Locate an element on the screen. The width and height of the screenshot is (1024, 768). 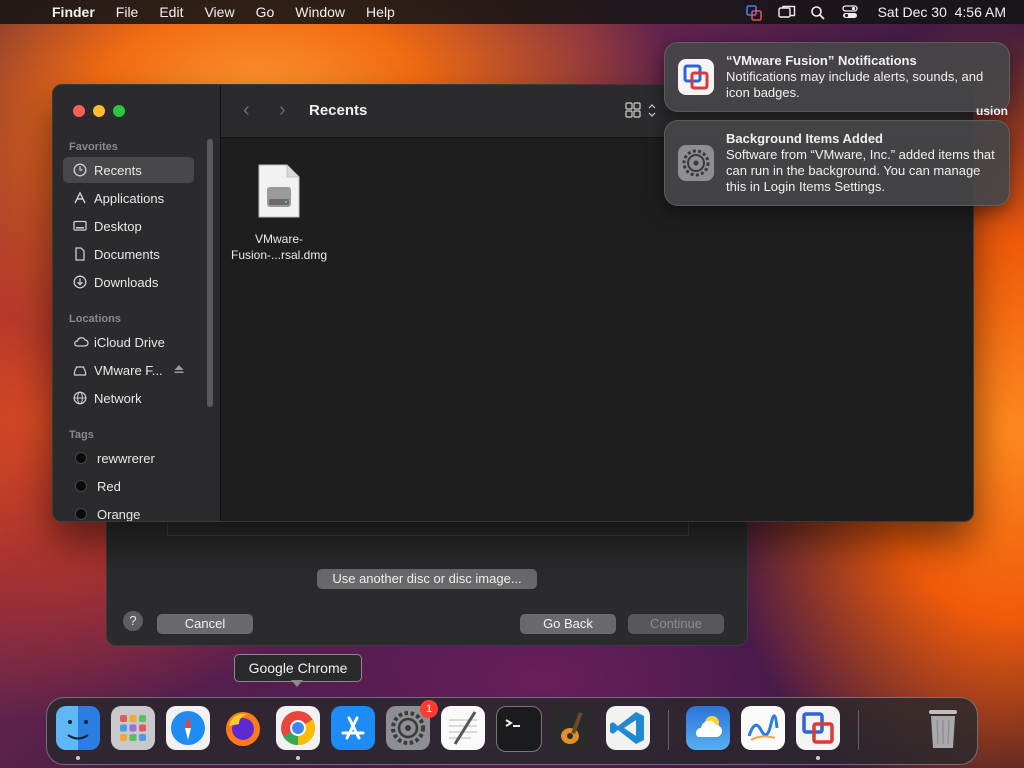
file-name-line: Fusion-...rsal.dmg is located at coordinates (279, 255).